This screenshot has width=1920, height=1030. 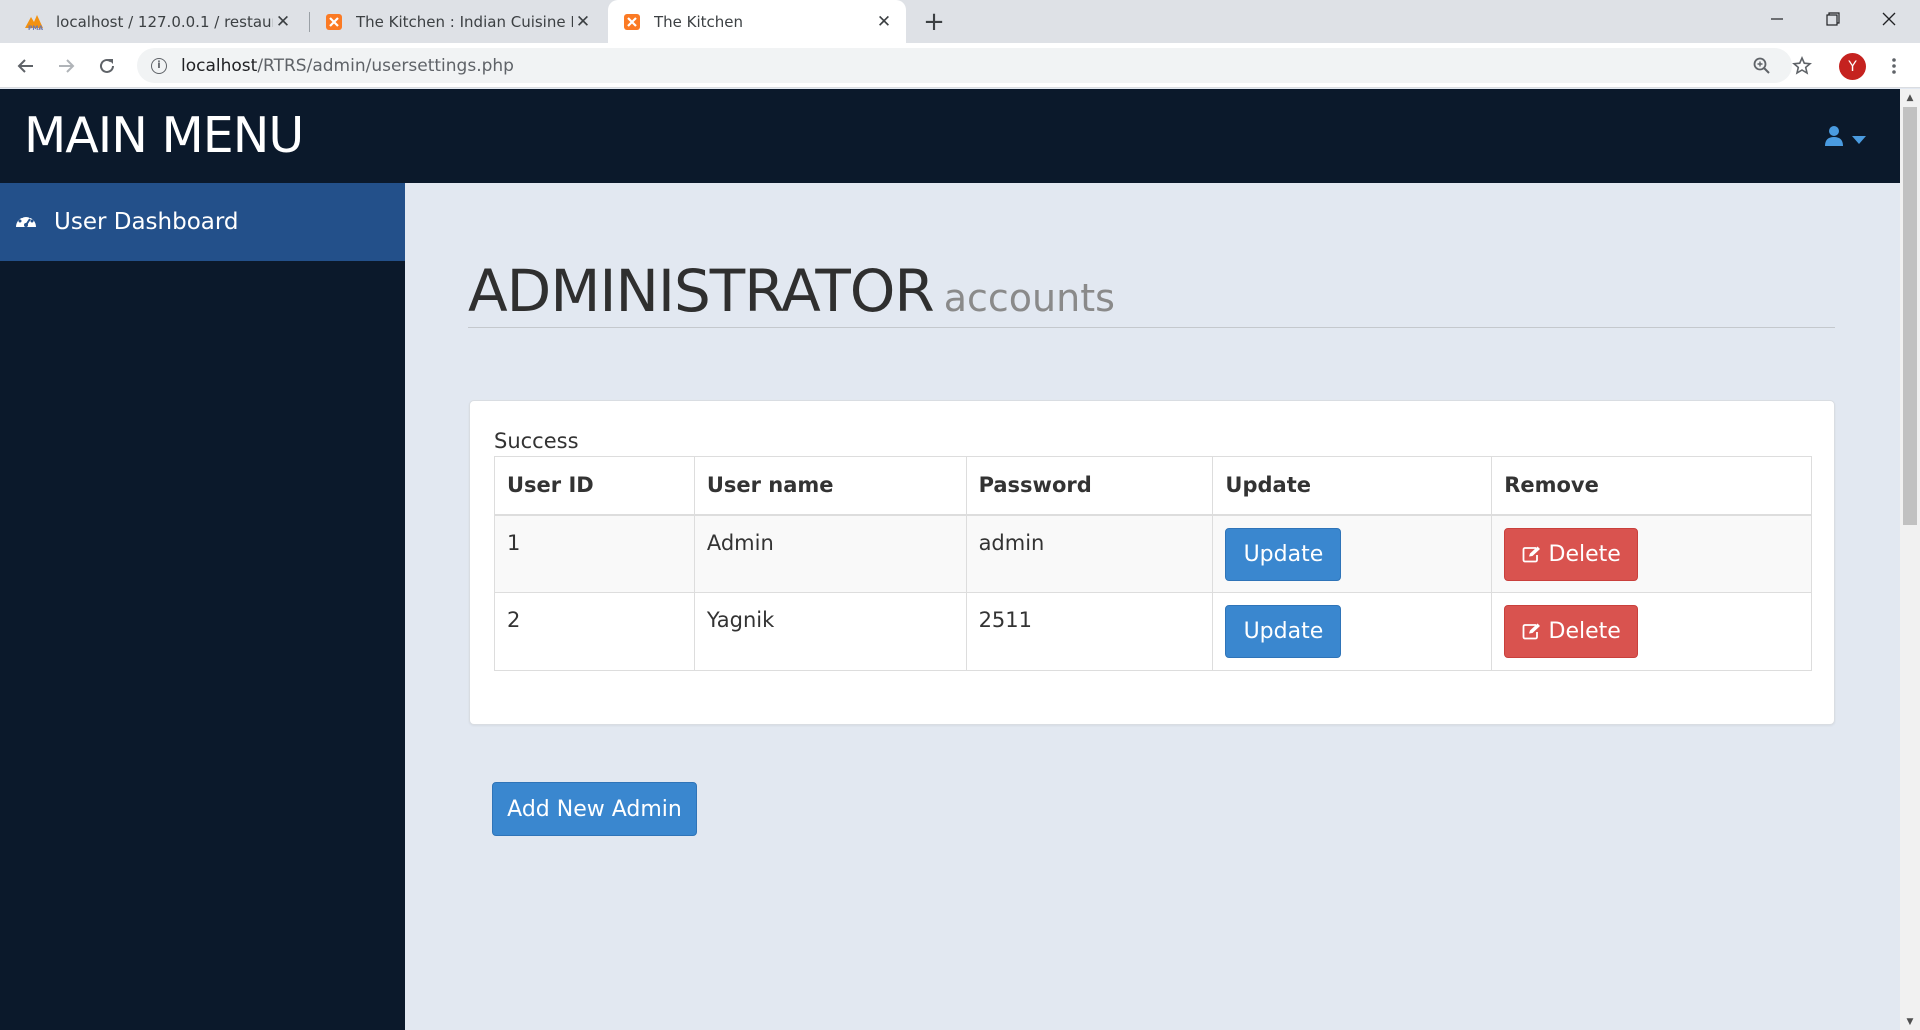 I want to click on tab-title: The Kitchen : Indian Cuisine Resta, so click(x=464, y=21).